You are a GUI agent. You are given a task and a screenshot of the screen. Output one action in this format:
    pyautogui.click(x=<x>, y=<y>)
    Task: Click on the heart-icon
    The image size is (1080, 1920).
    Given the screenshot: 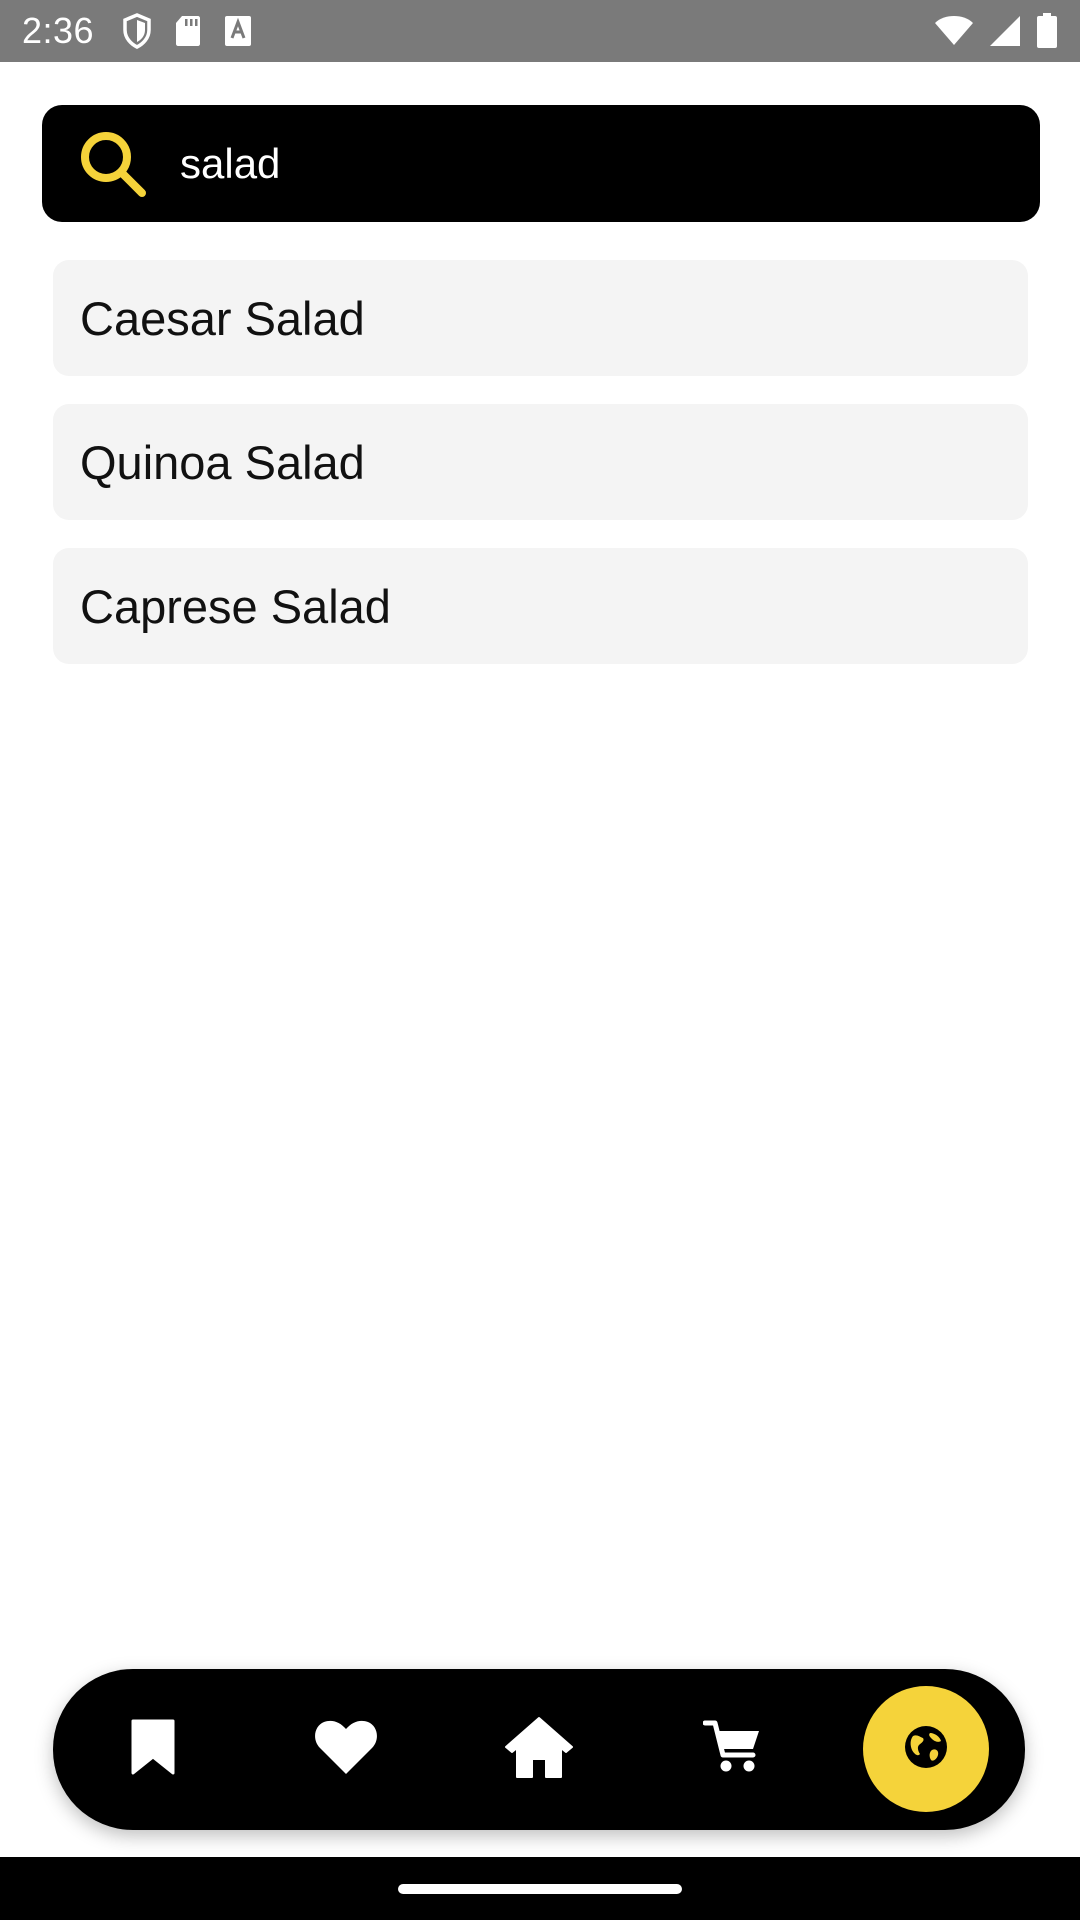 What is the action you would take?
    pyautogui.click(x=346, y=1749)
    